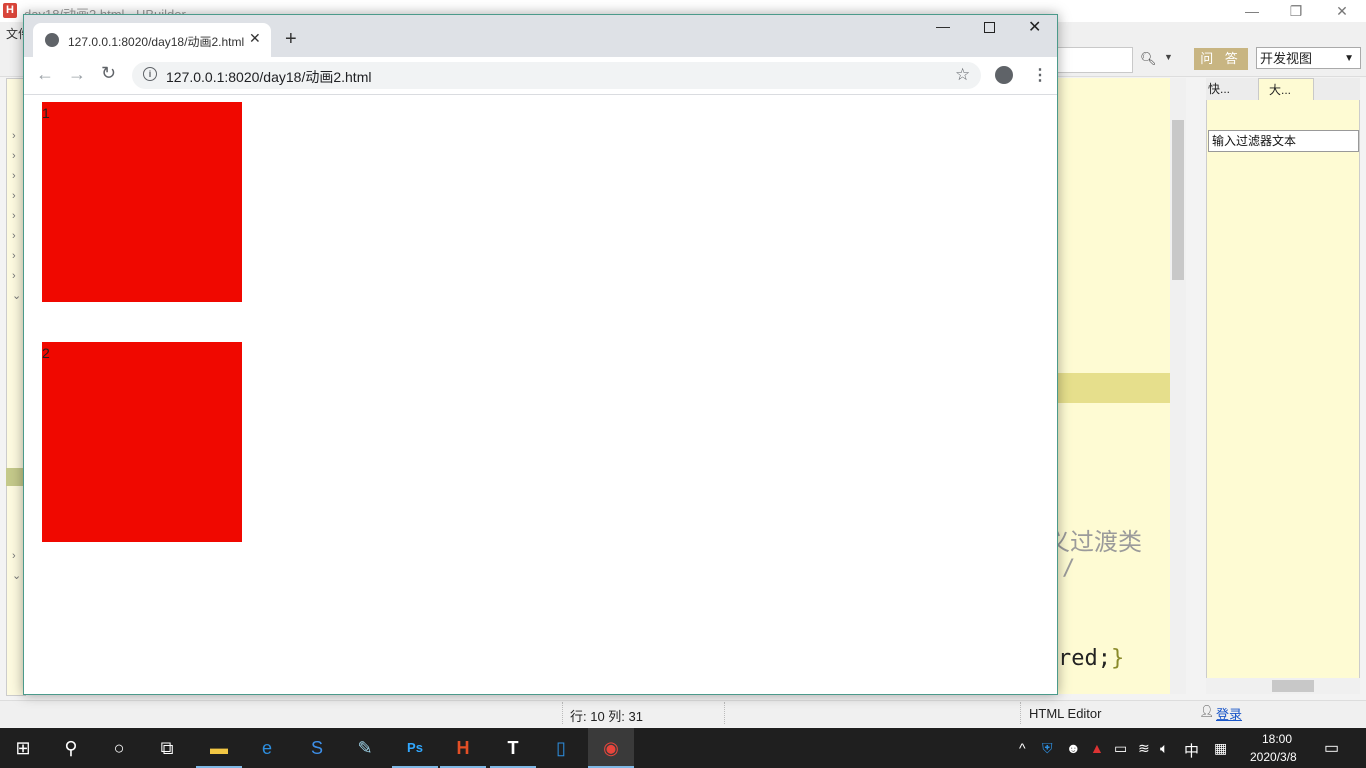 This screenshot has height=768, width=1366. Describe the element at coordinates (150, 74) in the screenshot. I see `info-icon: i` at that location.